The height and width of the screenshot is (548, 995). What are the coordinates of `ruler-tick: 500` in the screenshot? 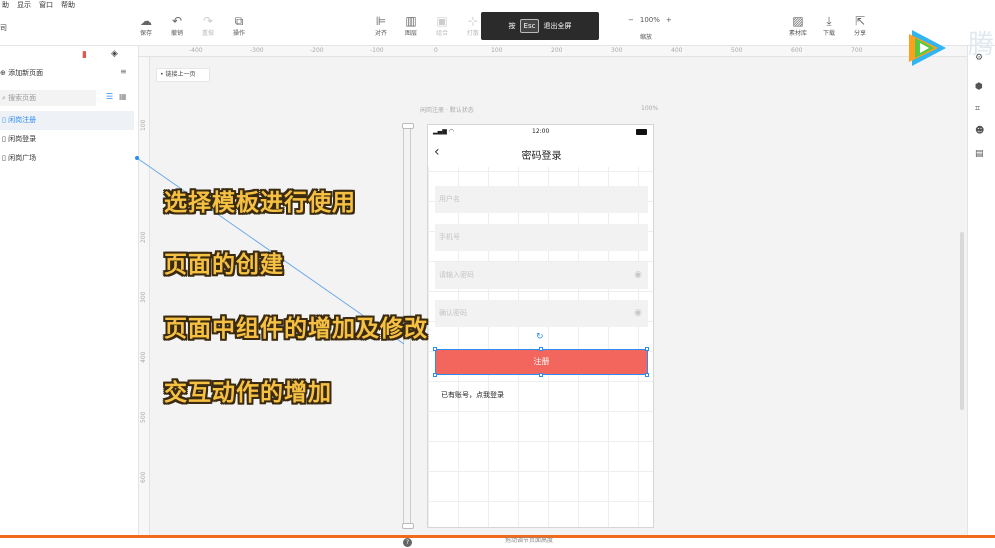 It's located at (143, 417).